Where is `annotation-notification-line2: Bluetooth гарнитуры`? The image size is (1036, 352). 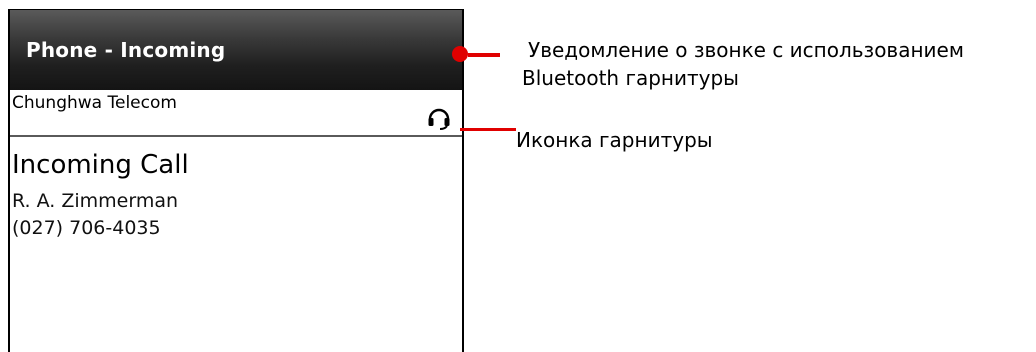
annotation-notification-line2: Bluetooth гарнитуры is located at coordinates (630, 78).